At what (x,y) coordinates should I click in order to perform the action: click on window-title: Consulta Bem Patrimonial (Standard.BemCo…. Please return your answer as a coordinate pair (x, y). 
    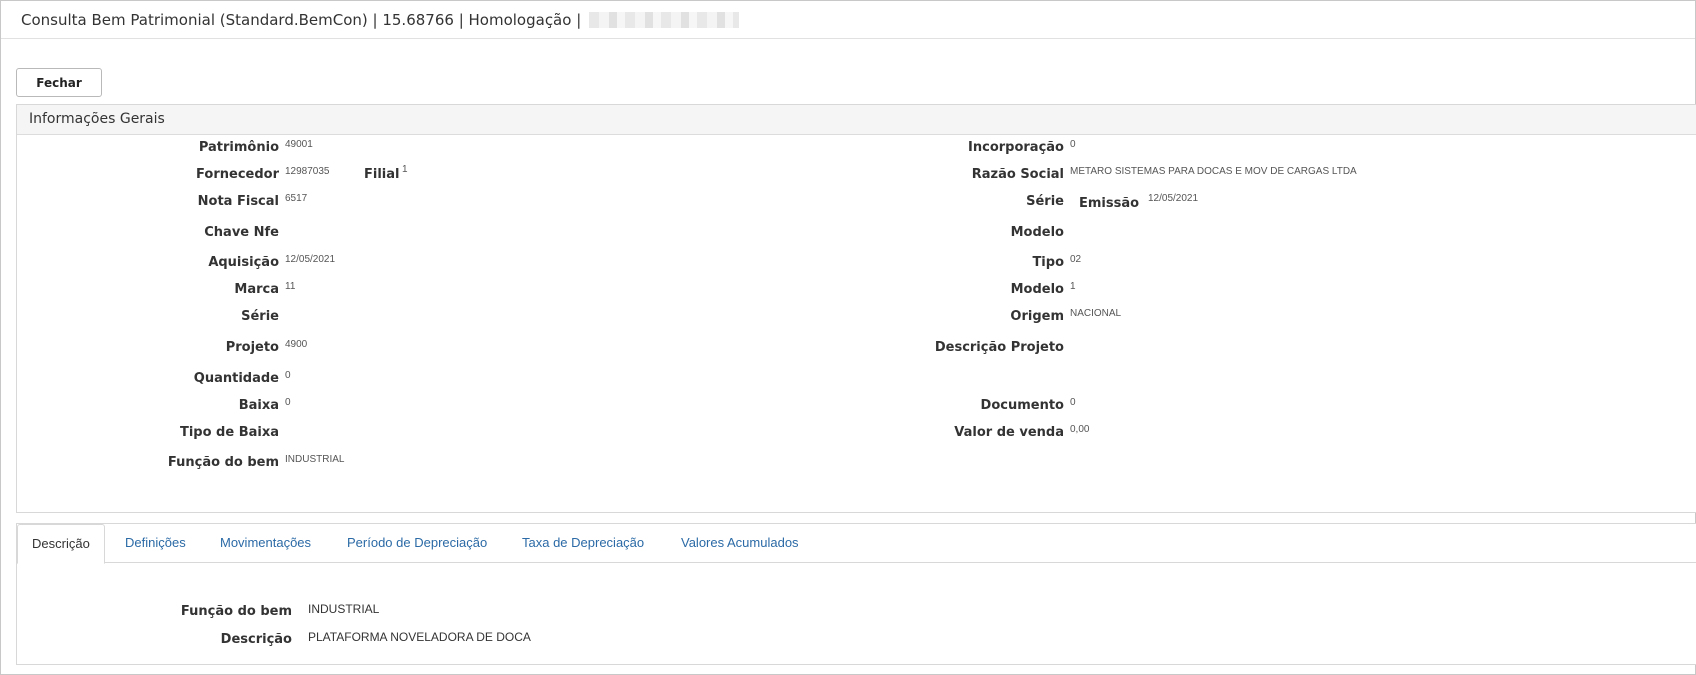
    Looking at the image, I should click on (301, 19).